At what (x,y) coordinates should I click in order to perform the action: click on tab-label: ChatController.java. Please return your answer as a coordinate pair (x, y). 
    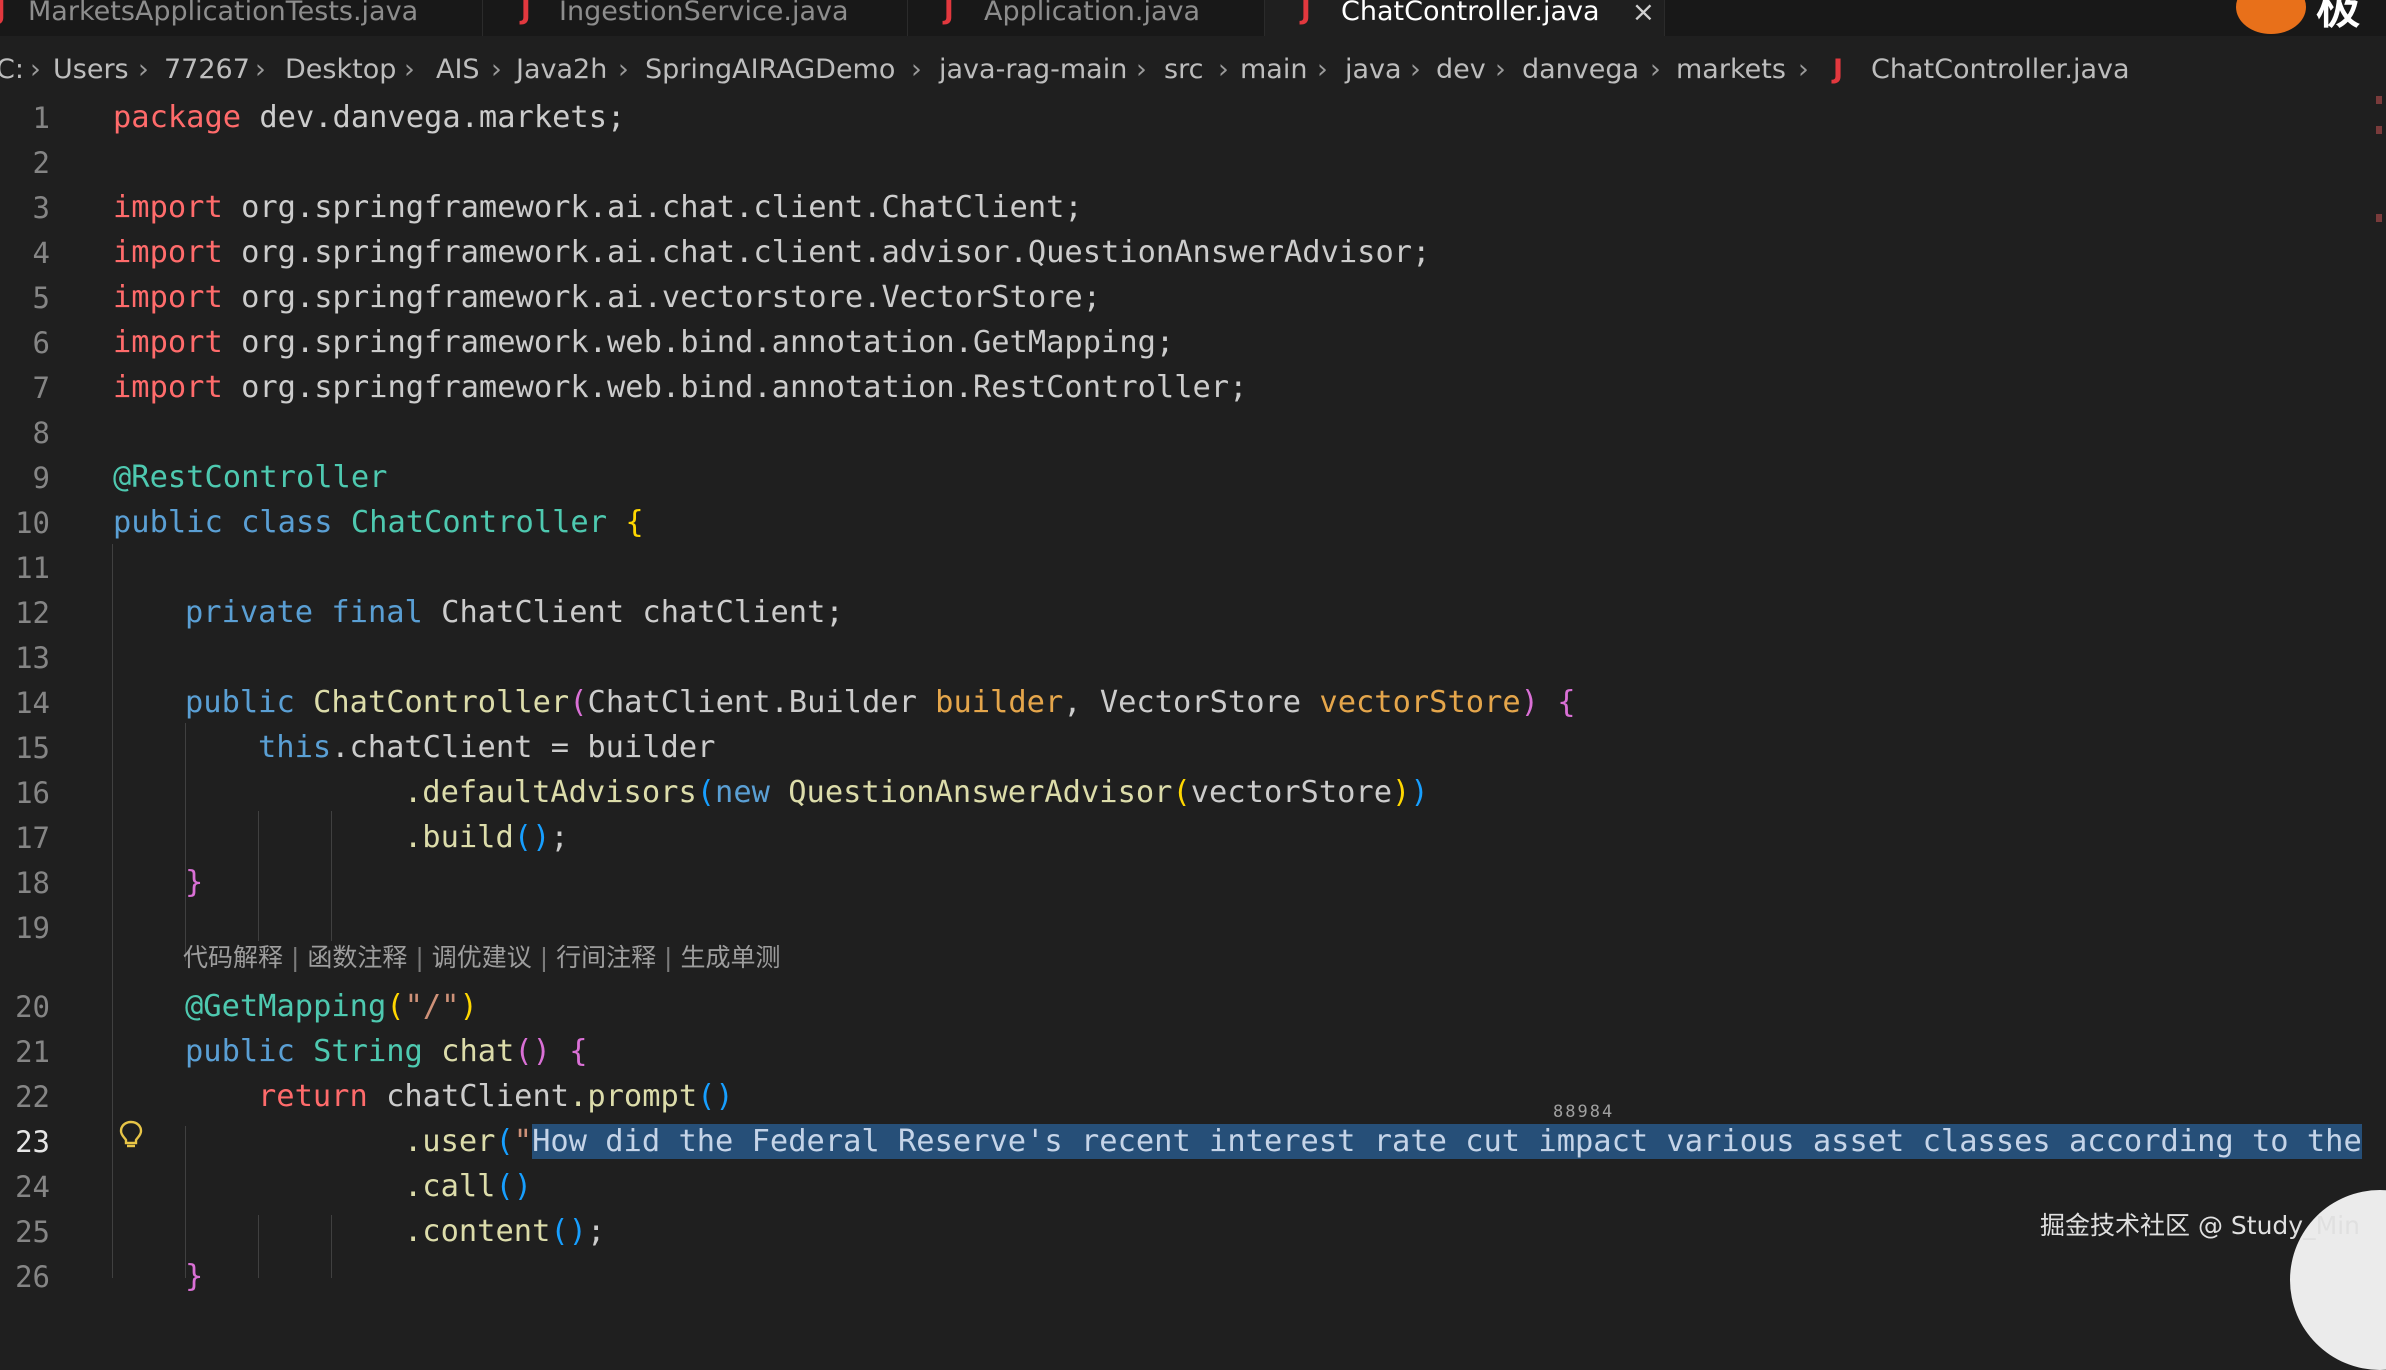
    Looking at the image, I should click on (1470, 13).